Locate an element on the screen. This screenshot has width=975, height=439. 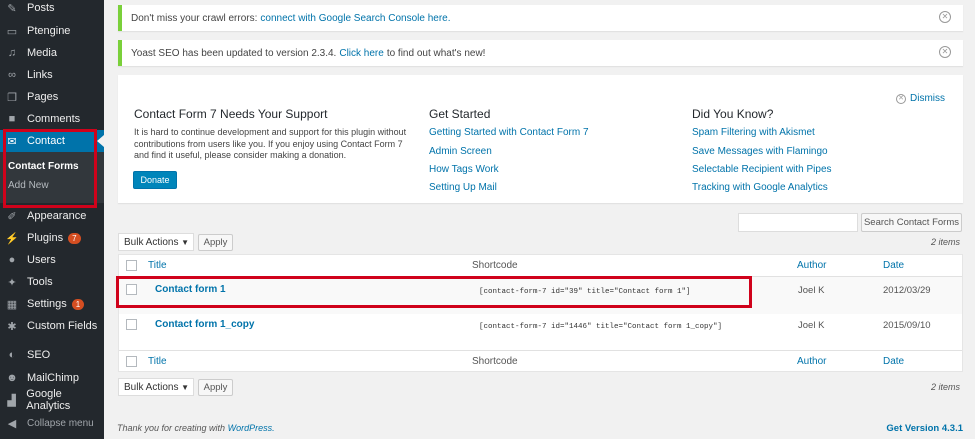
getting-started-link: Getting Started with Contact Form 7 is located at coordinates (509, 132).